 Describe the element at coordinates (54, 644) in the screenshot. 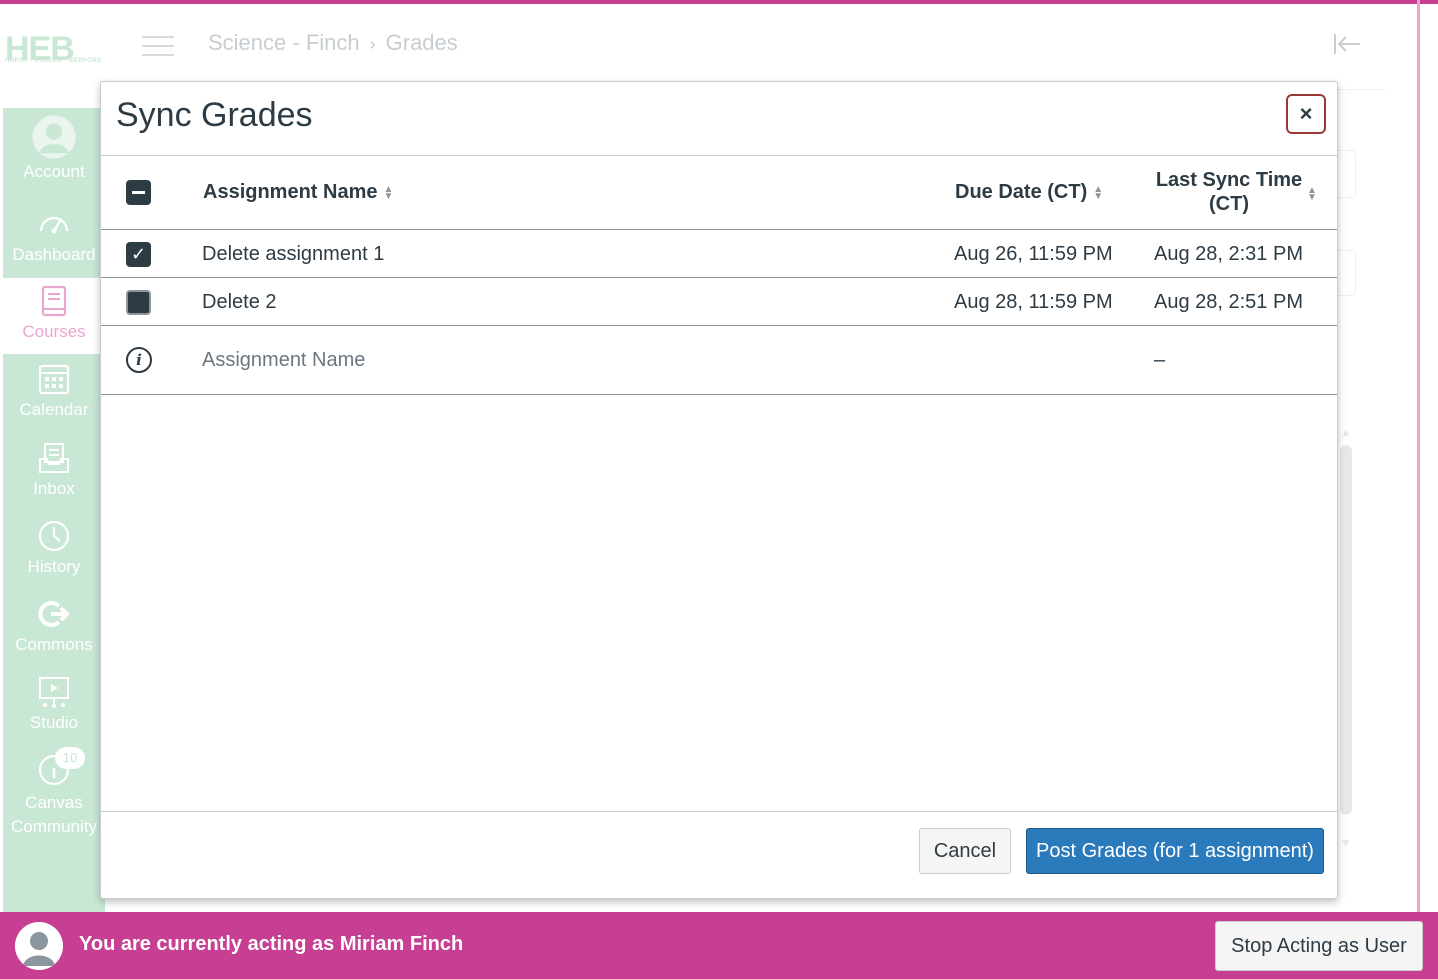

I see `nav-label: Commons` at that location.